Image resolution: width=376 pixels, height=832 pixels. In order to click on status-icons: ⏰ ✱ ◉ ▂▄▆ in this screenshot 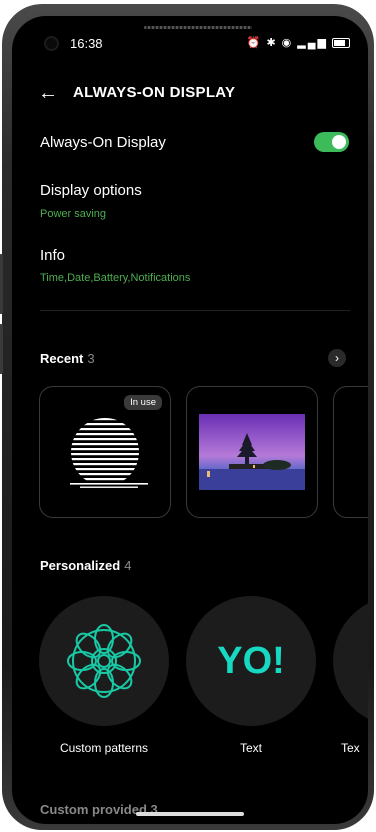, I will do `click(298, 42)`.